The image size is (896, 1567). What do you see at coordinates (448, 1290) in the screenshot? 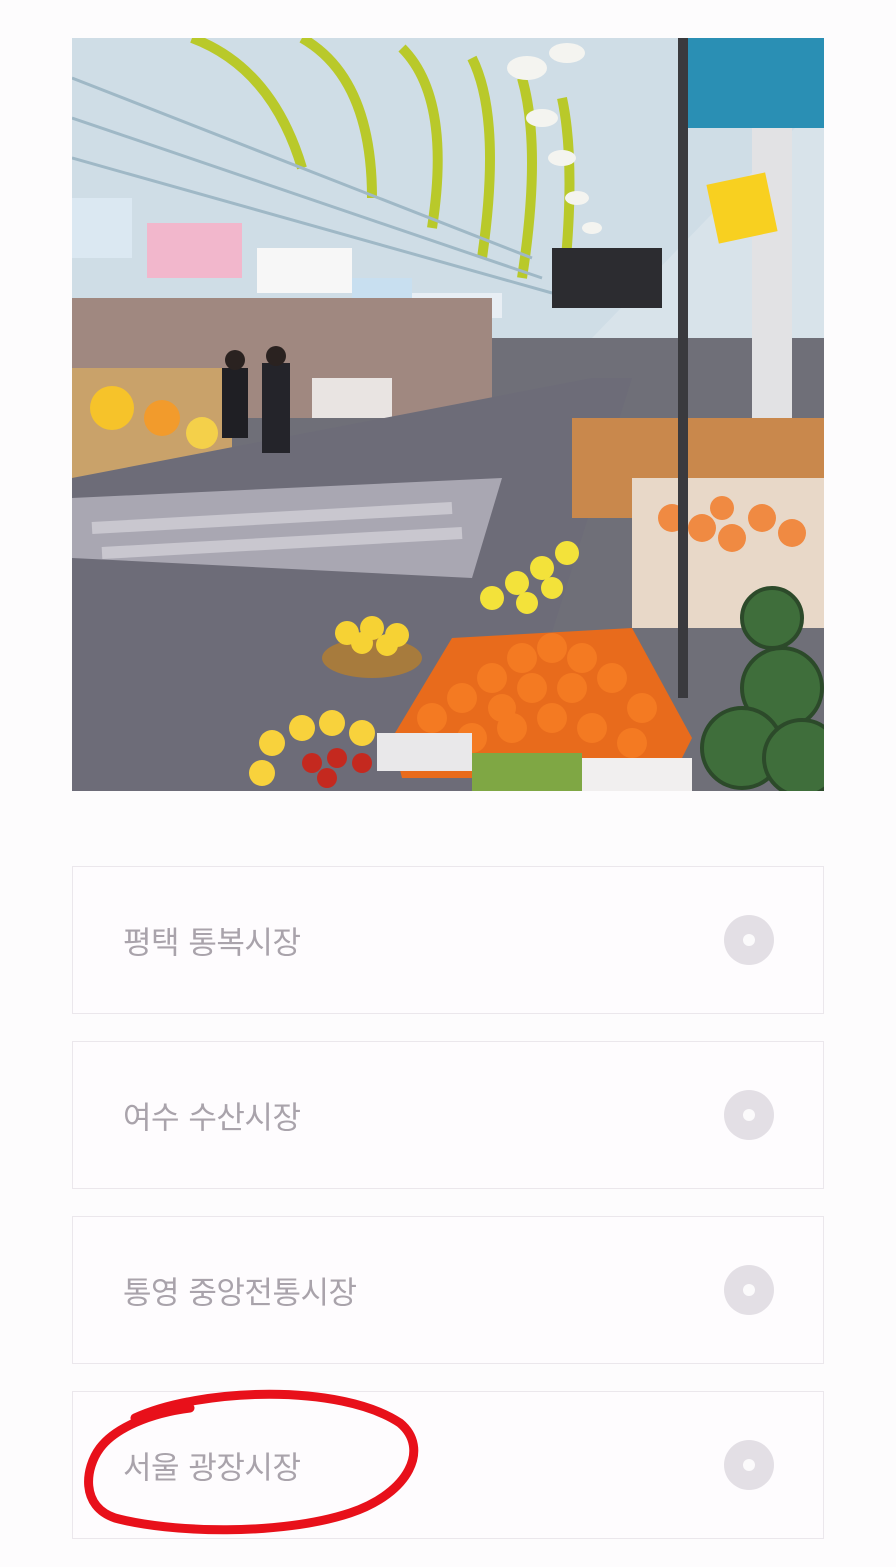
I see `option-tongyeong: 통영 중앙전통시장` at bounding box center [448, 1290].